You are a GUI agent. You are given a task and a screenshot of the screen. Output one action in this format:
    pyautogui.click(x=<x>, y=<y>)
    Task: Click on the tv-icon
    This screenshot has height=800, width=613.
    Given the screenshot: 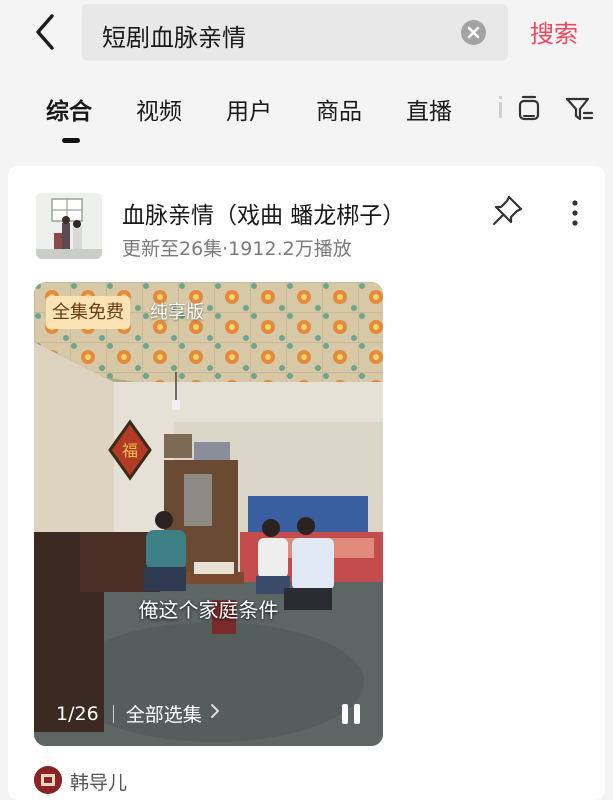 What is the action you would take?
    pyautogui.click(x=529, y=109)
    